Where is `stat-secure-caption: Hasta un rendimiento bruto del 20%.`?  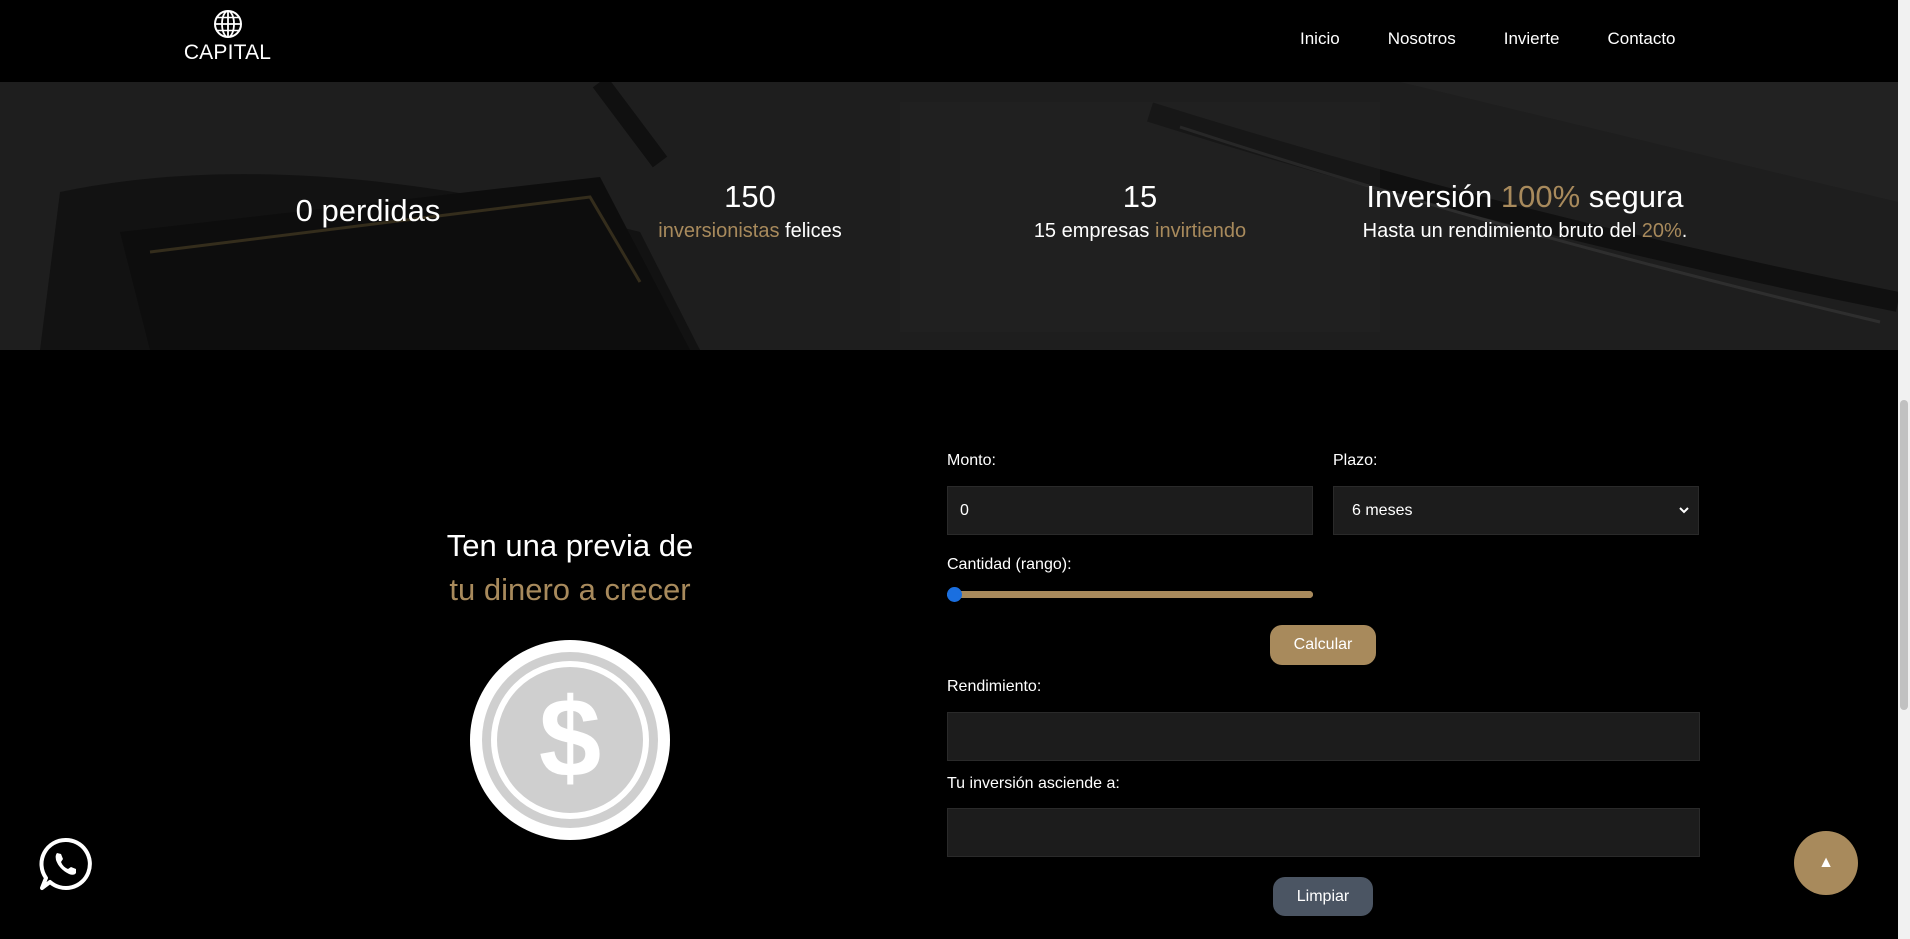
stat-secure-caption: Hasta un rendimiento bruto del 20%. is located at coordinates (1525, 231).